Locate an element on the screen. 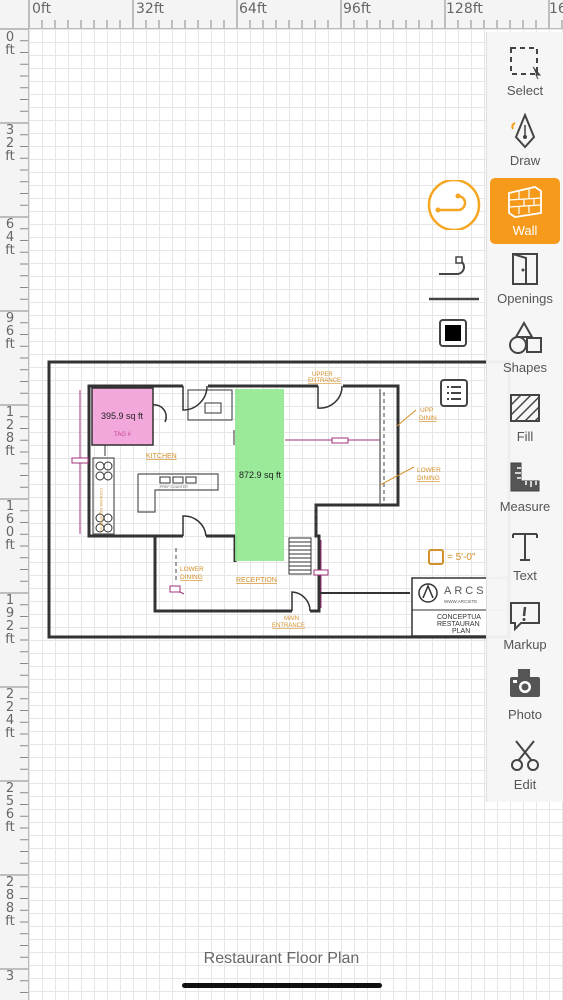 This screenshot has width=563, height=1000. lower-dining-left-label: LOWER is located at coordinates (192, 569).